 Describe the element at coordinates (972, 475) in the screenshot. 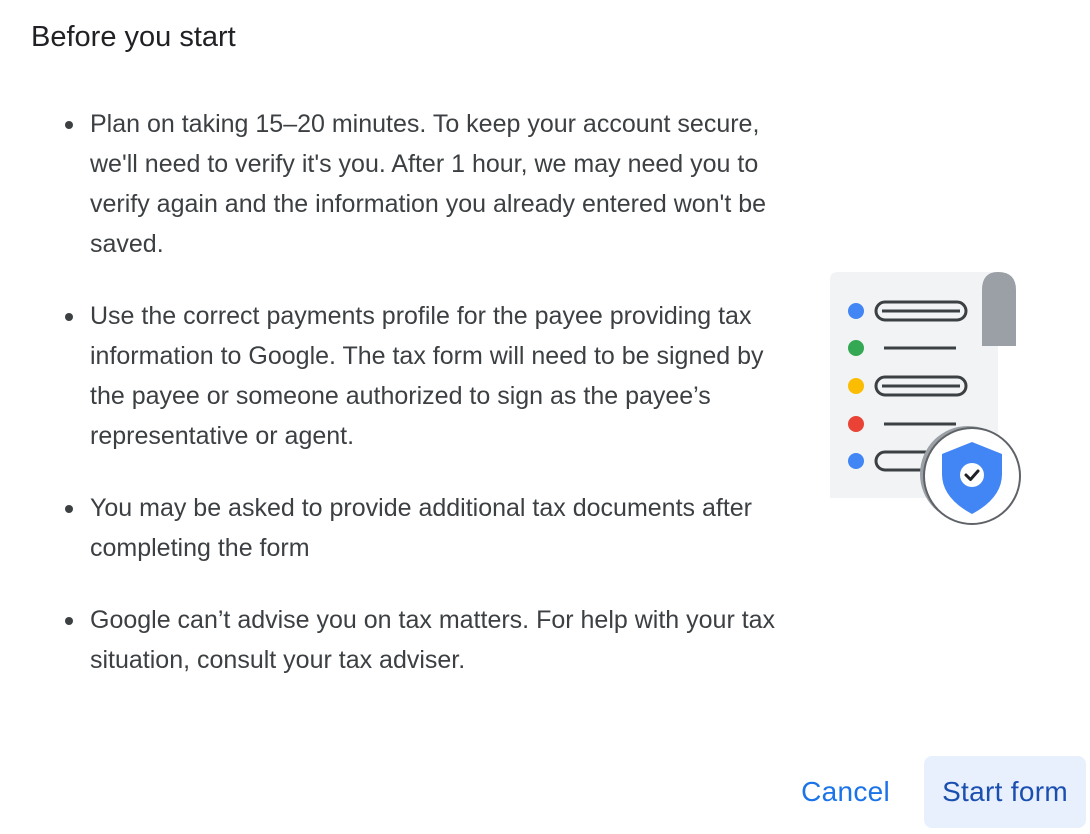

I see `check-circle` at that location.